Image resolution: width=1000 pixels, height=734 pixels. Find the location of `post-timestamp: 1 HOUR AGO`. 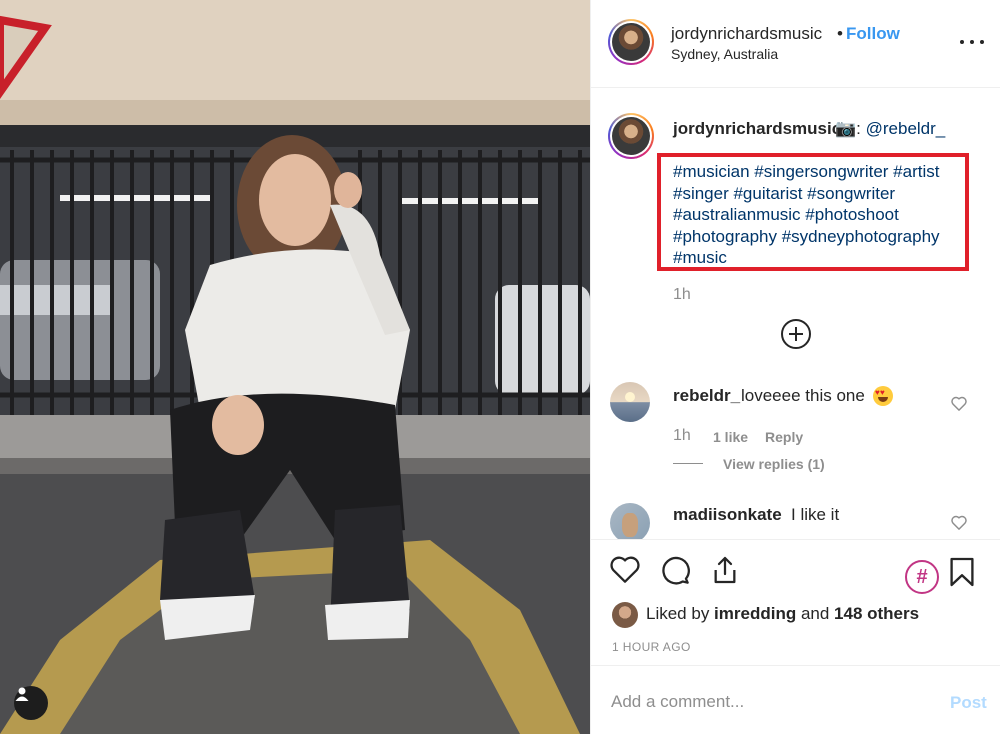

post-timestamp: 1 HOUR AGO is located at coordinates (651, 647).